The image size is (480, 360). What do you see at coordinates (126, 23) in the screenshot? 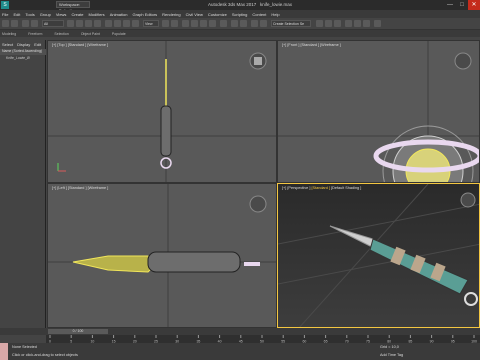
I see `scale-icon` at bounding box center [126, 23].